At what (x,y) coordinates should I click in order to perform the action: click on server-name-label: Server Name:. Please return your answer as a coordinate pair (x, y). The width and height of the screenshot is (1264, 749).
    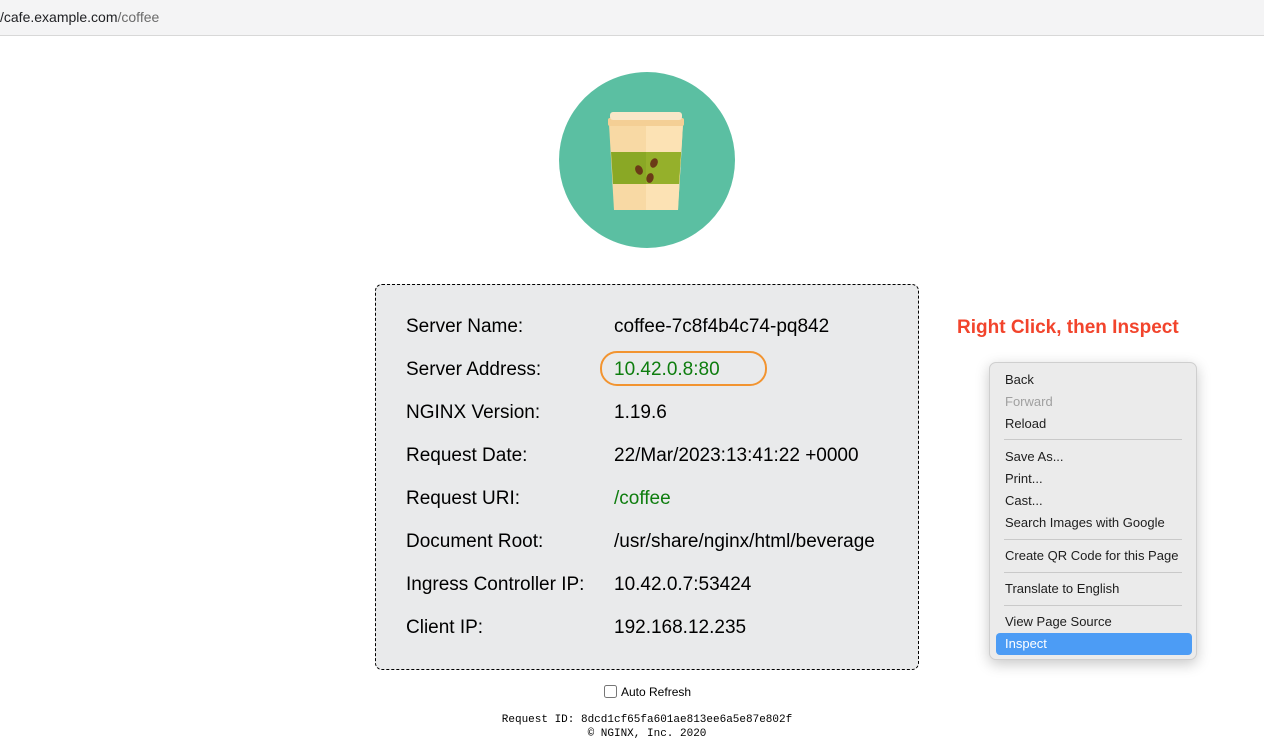
    Looking at the image, I should click on (465, 326).